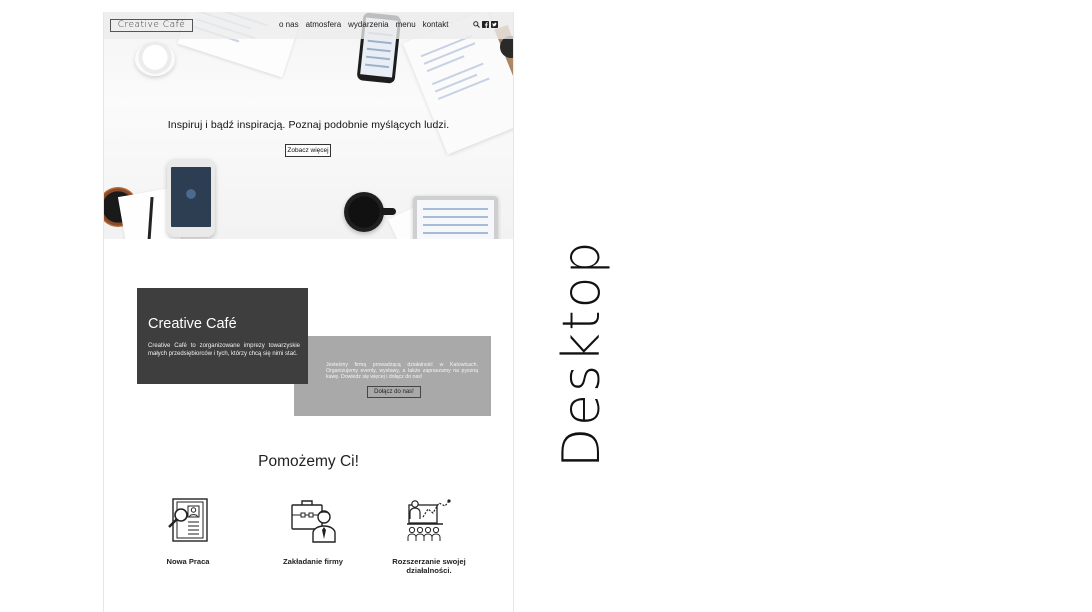 This screenshot has height=612, width=1092. What do you see at coordinates (455, 217) in the screenshot?
I see `tablet-image` at bounding box center [455, 217].